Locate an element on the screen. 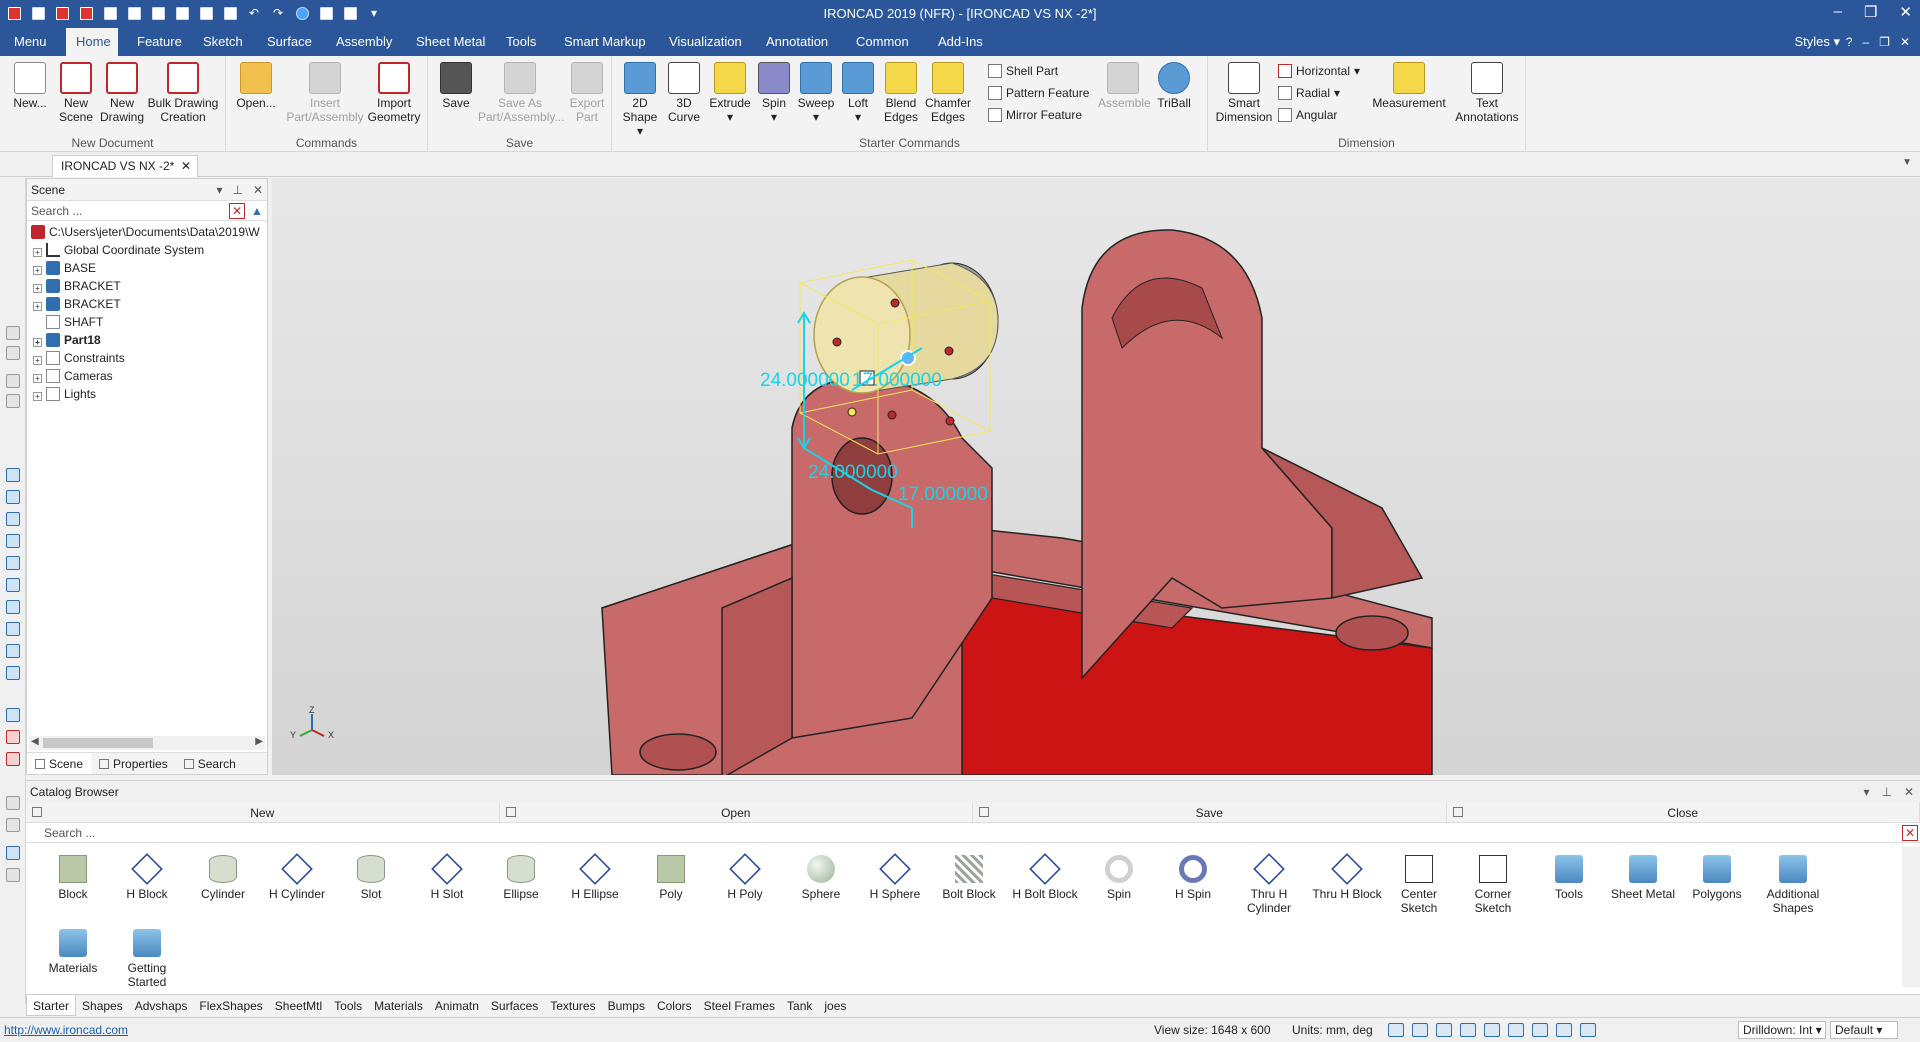  tab-common: Common is located at coordinates (882, 42).